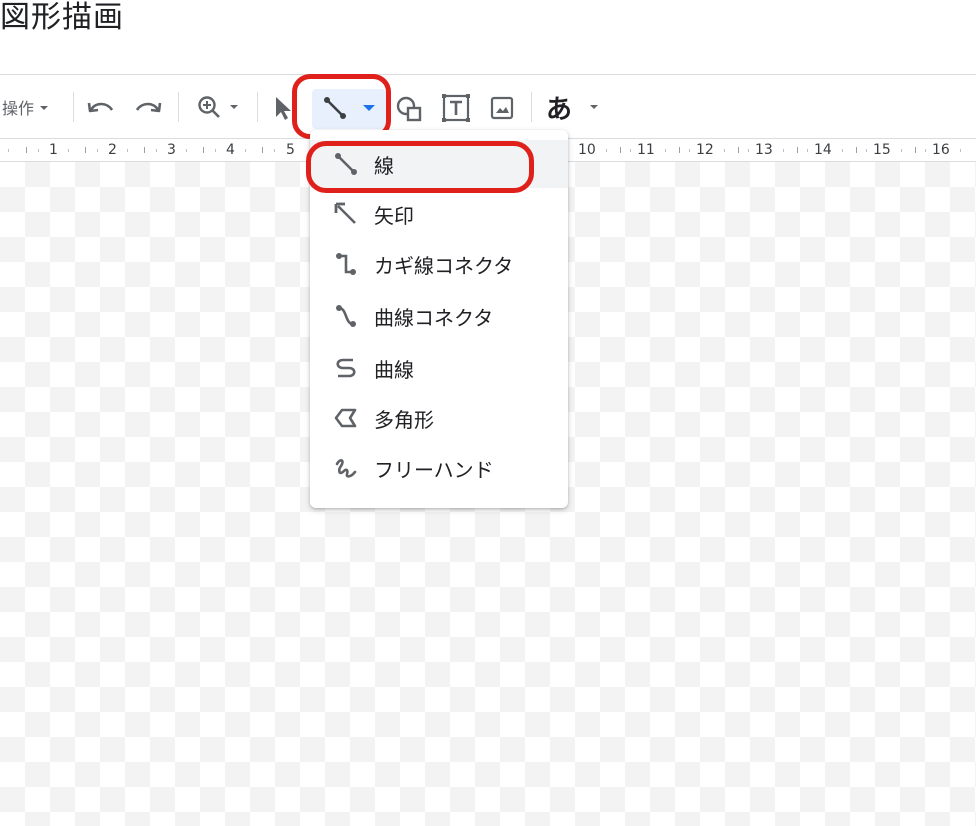  I want to click on image-icon, so click(502, 108).